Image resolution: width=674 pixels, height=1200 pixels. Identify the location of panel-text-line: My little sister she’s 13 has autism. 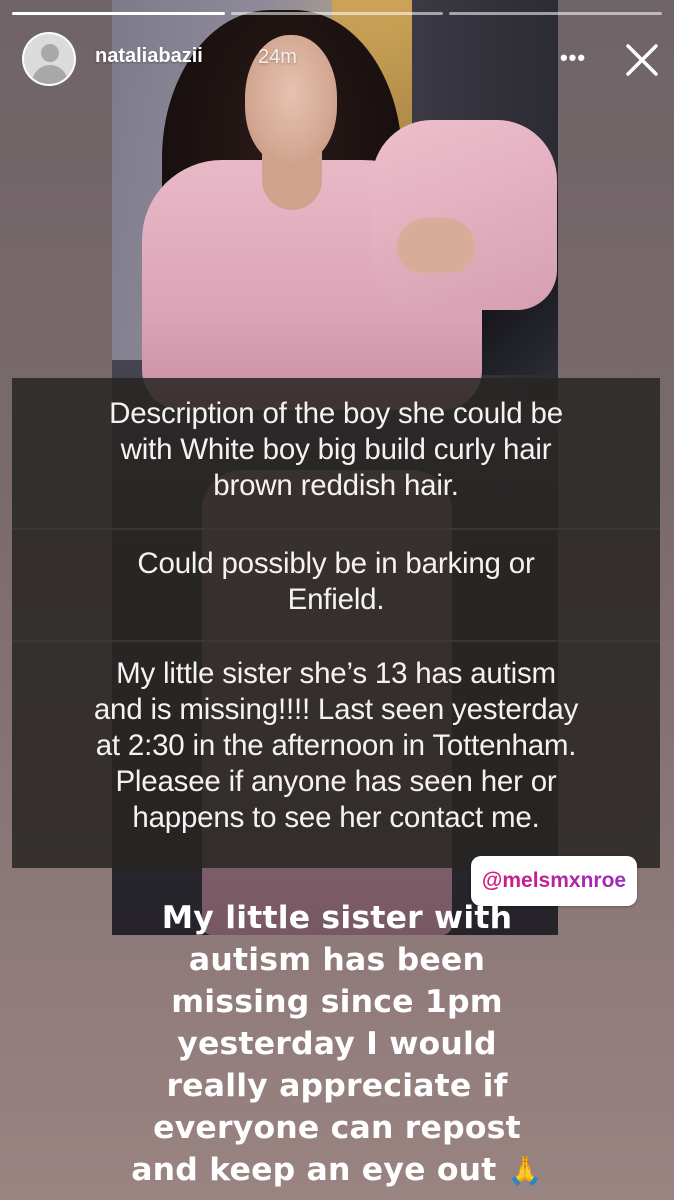
(336, 673).